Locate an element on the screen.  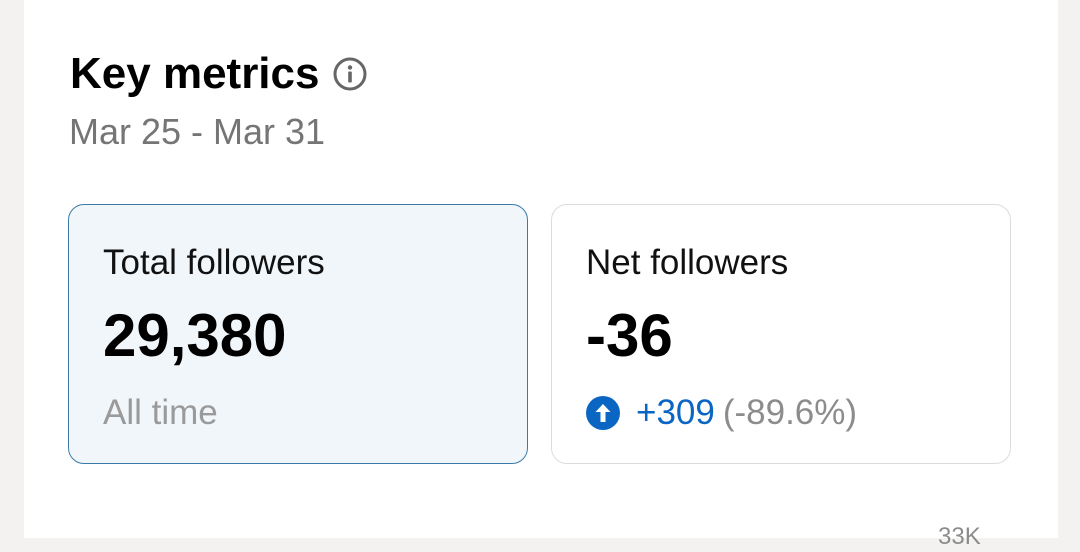
page-title: Key metrics is located at coordinates (195, 73).